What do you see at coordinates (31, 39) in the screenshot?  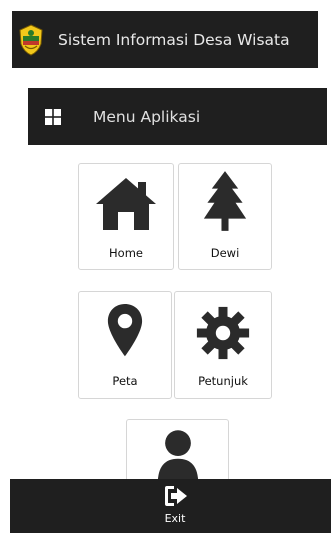 I see `regency-emblem-icon` at bounding box center [31, 39].